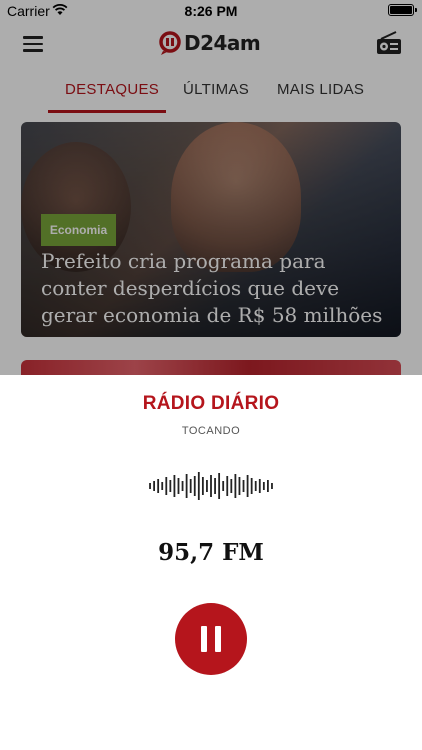  What do you see at coordinates (211, 403) in the screenshot?
I see `station-name: RÁDIO DIÁRIO` at bounding box center [211, 403].